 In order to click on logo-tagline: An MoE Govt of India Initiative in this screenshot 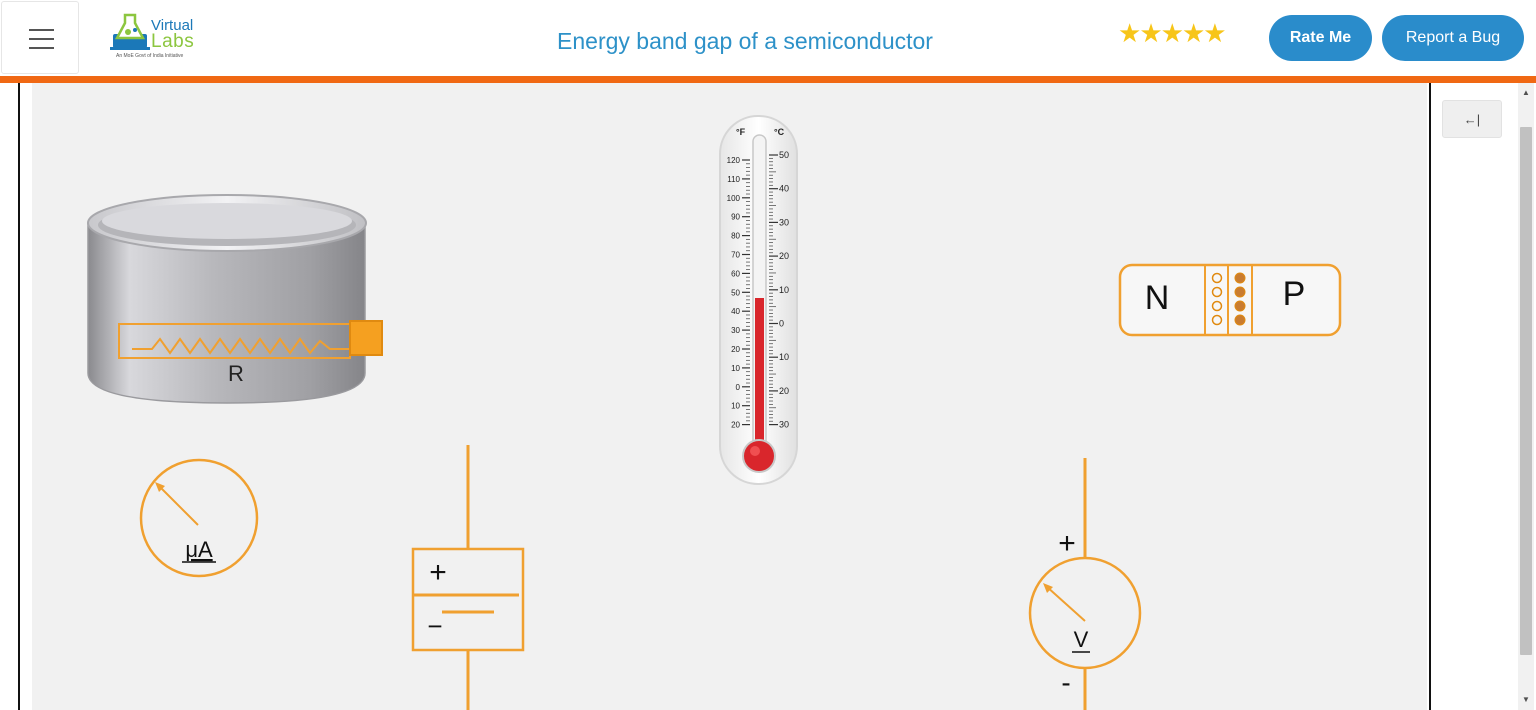, I will do `click(150, 56)`.